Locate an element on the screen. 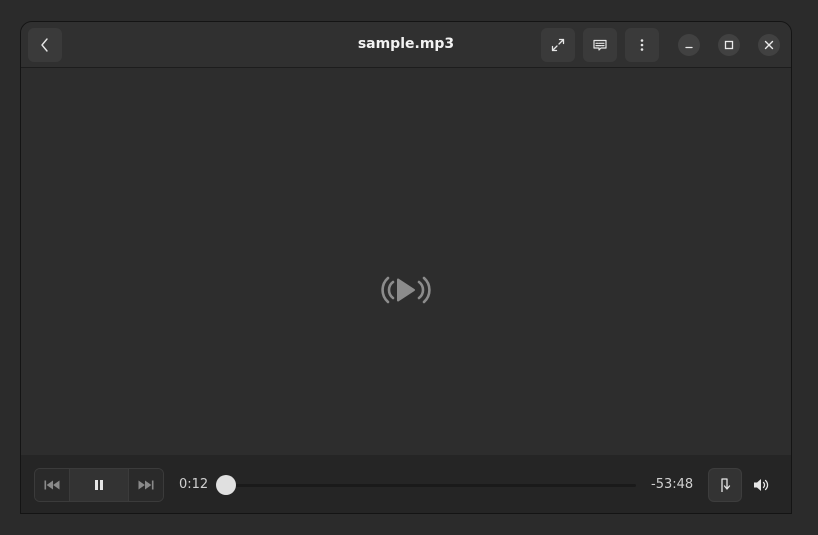  media-playback-pause-icon is located at coordinates (99, 485).